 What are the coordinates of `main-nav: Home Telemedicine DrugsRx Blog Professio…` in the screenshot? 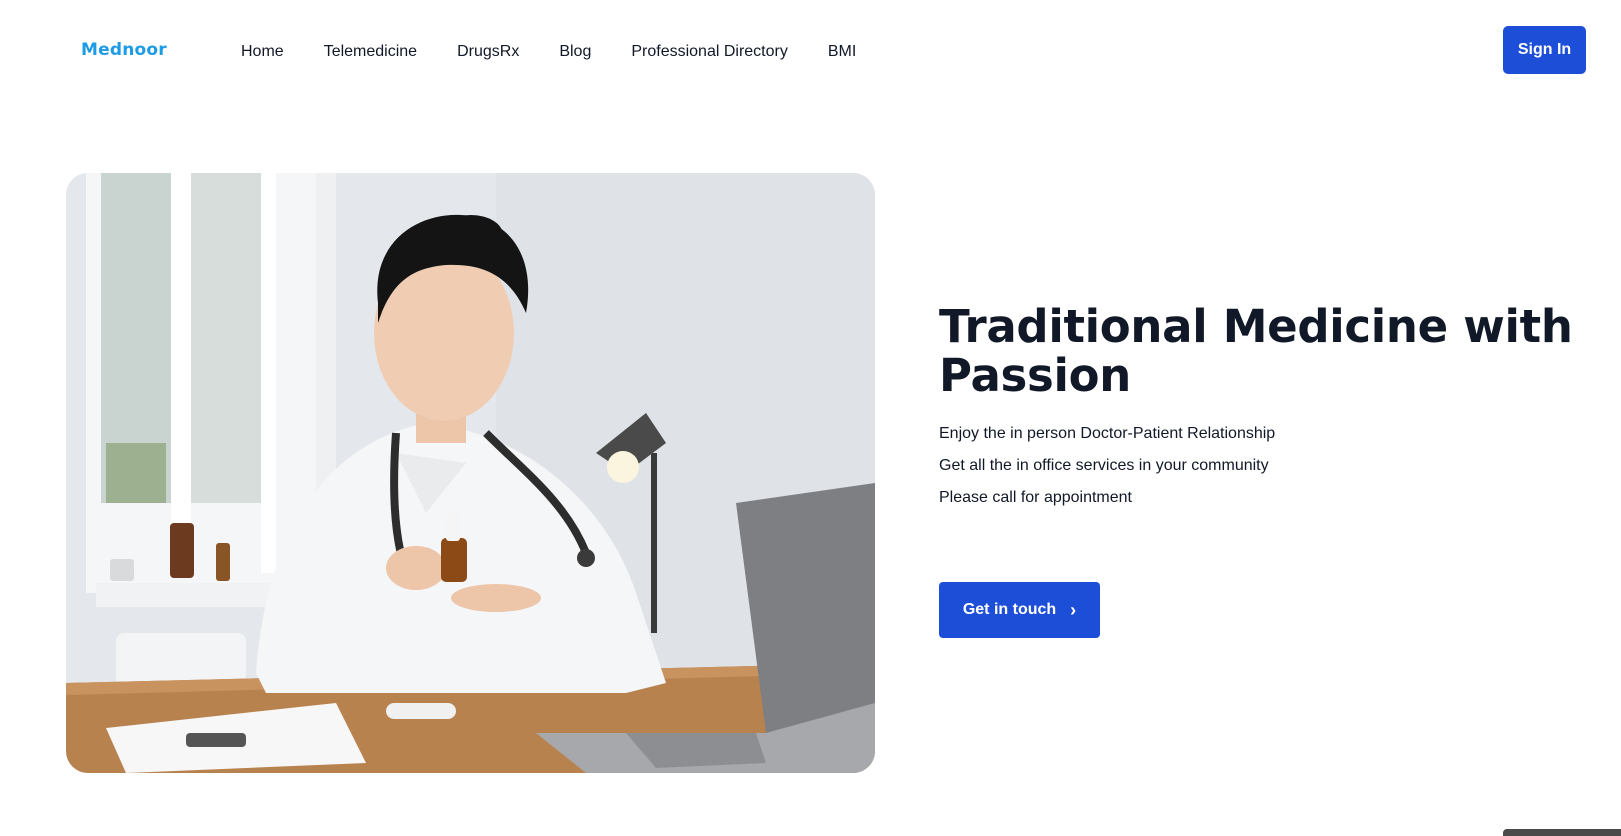 It's located at (548, 52).